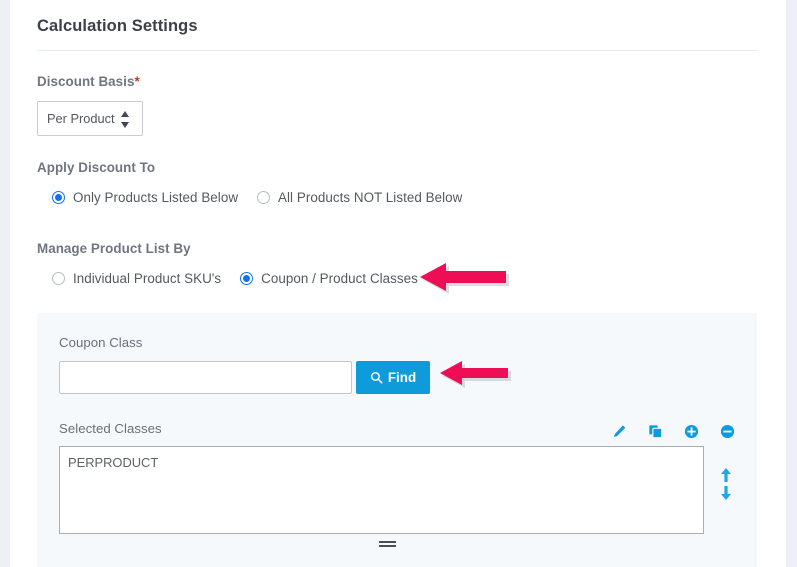 The height and width of the screenshot is (567, 797). What do you see at coordinates (137, 81) in the screenshot?
I see `required-asterisk: *` at bounding box center [137, 81].